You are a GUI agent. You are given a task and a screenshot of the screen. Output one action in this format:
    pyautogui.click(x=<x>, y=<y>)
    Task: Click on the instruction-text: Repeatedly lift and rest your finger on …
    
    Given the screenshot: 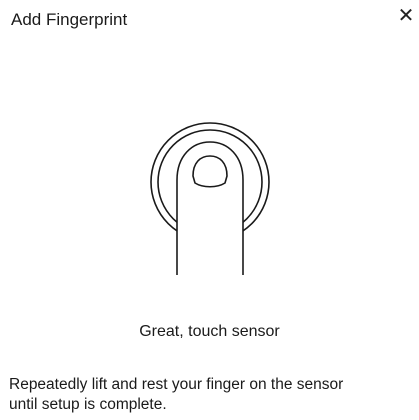 What is the action you would take?
    pyautogui.click(x=214, y=395)
    